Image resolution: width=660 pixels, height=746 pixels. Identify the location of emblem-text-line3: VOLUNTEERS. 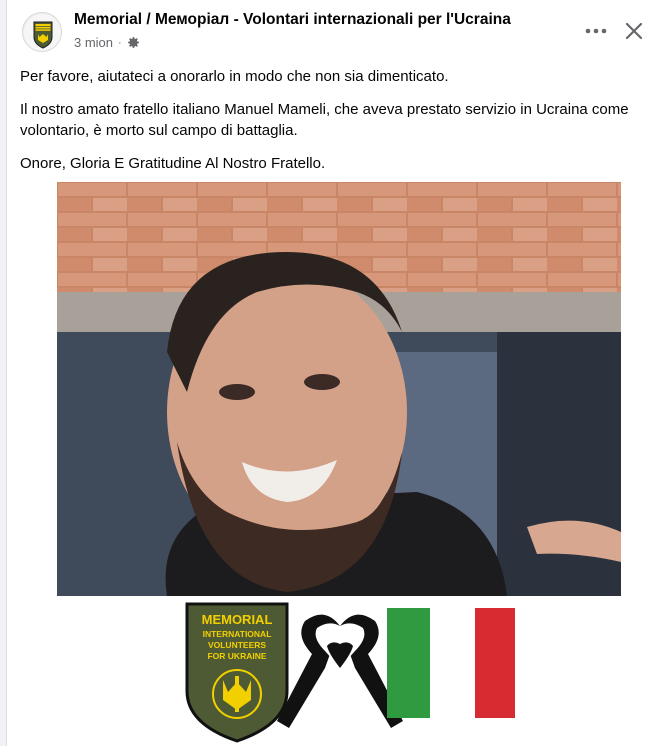
(237, 645).